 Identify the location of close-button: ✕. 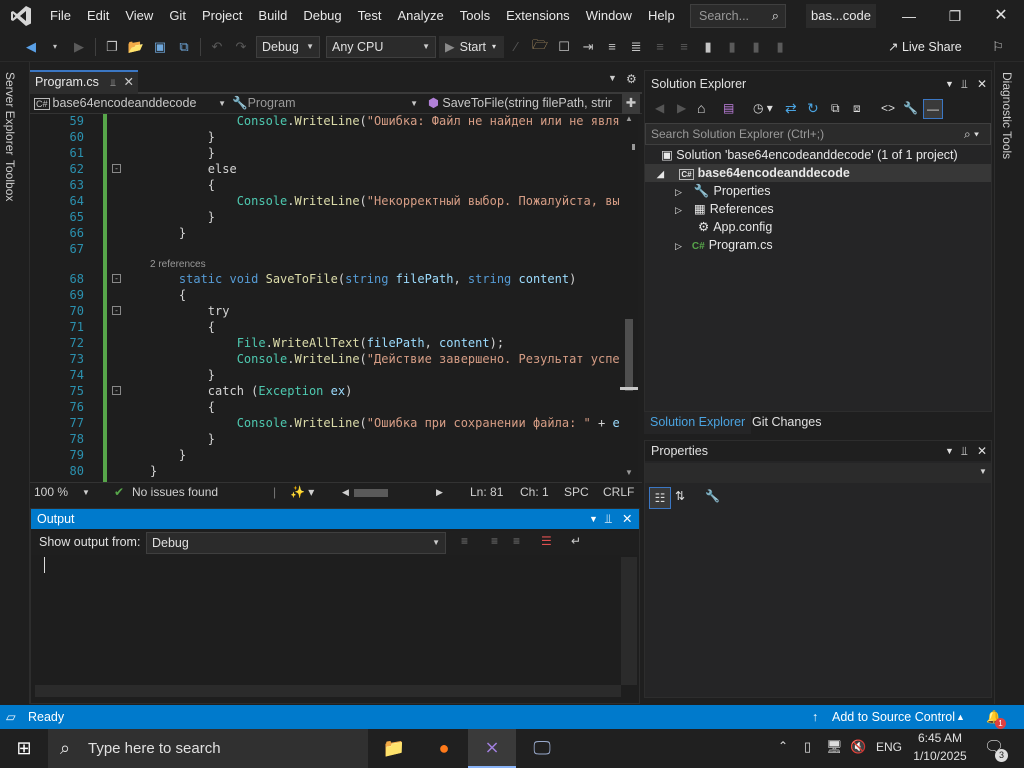
(1001, 16).